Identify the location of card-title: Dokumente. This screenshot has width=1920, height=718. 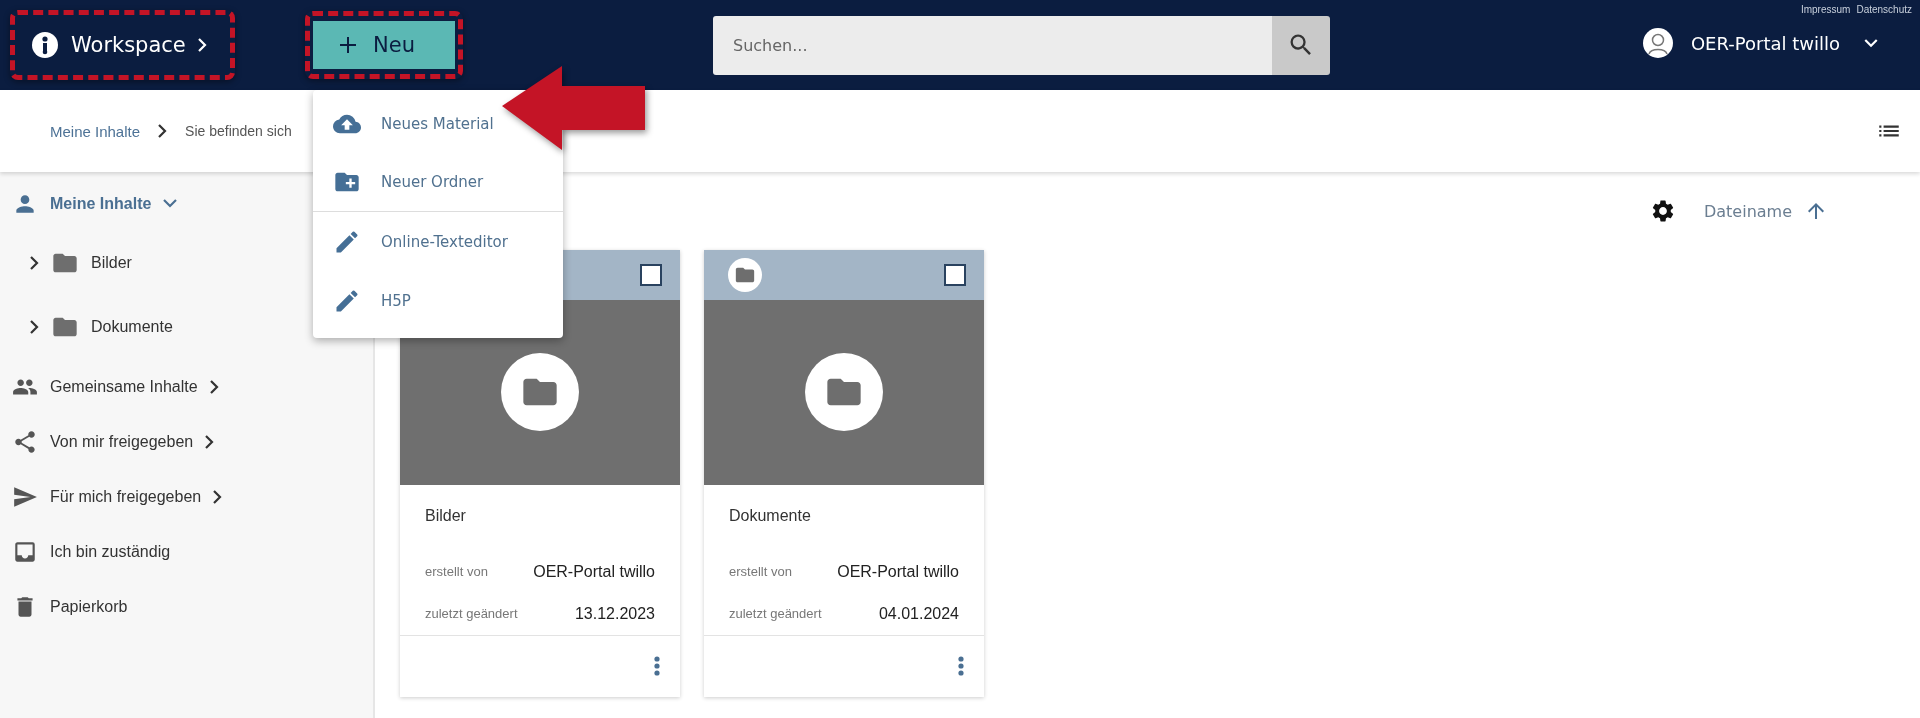
(770, 515).